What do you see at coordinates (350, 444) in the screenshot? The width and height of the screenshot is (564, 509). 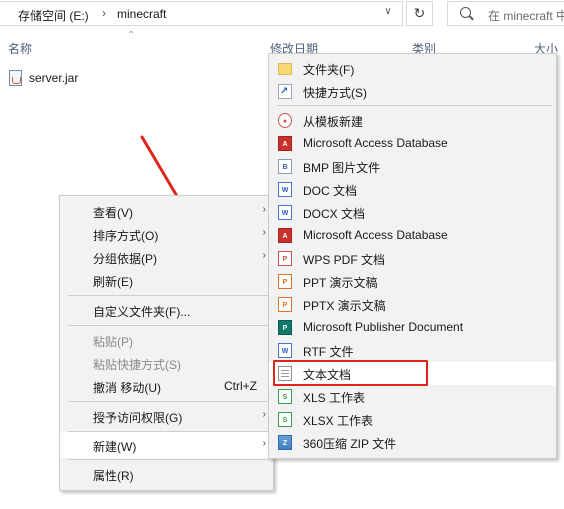 I see `menu-item-label: 360压缩 ZIP 文件` at bounding box center [350, 444].